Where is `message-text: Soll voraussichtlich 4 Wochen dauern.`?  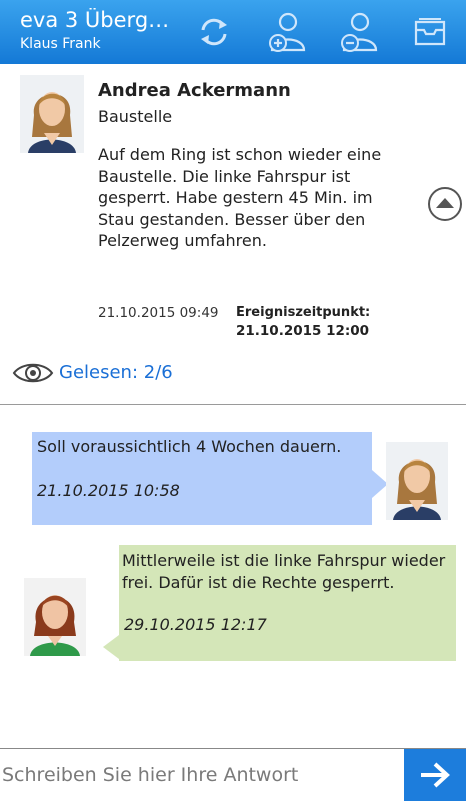
message-text: Soll voraussichtlich 4 Wochen dauern. is located at coordinates (189, 446).